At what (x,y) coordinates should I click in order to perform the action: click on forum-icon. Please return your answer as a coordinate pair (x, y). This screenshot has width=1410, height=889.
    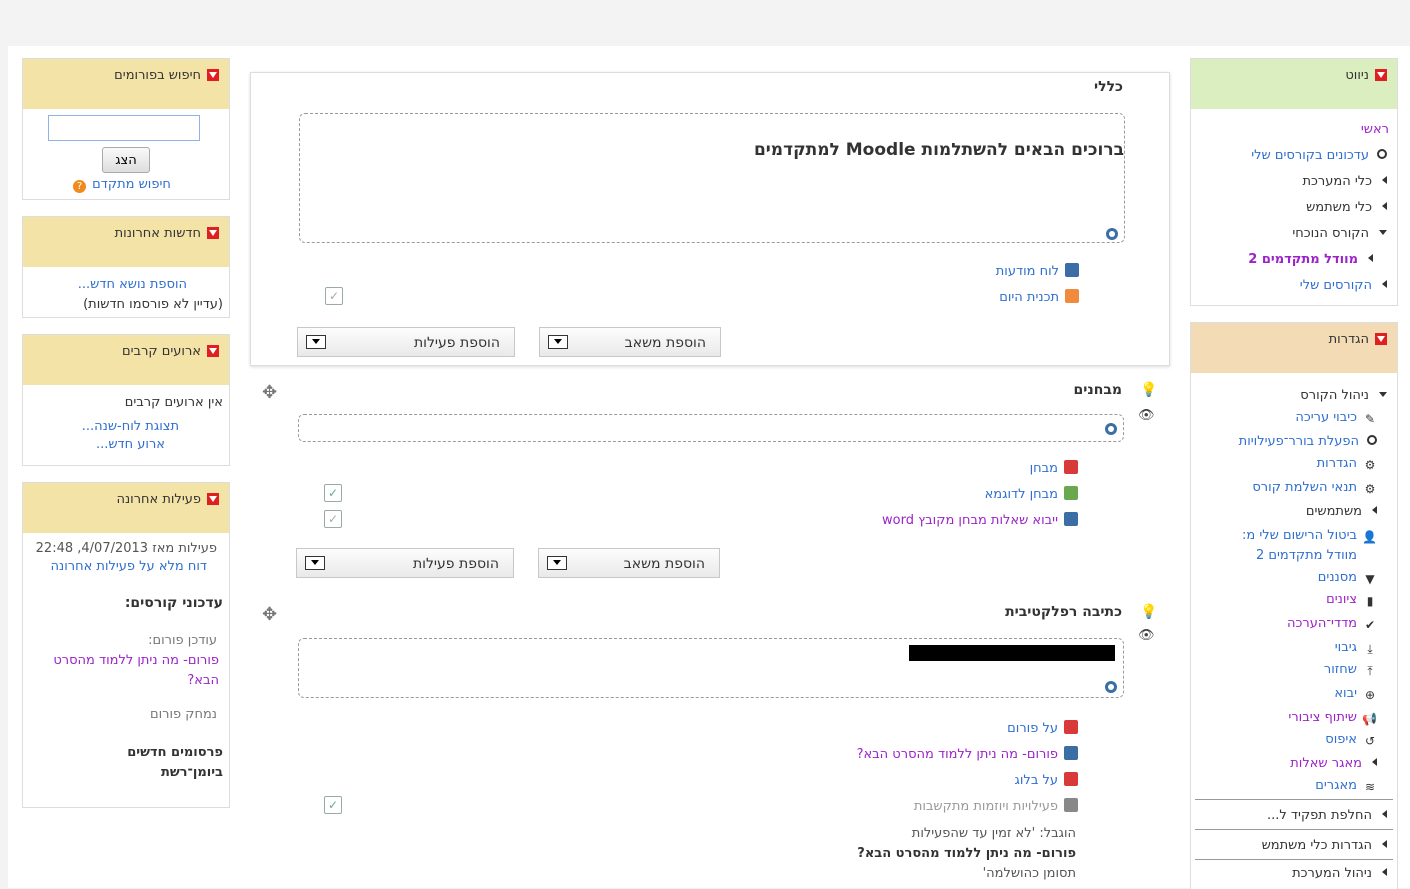
    Looking at the image, I should click on (1071, 753).